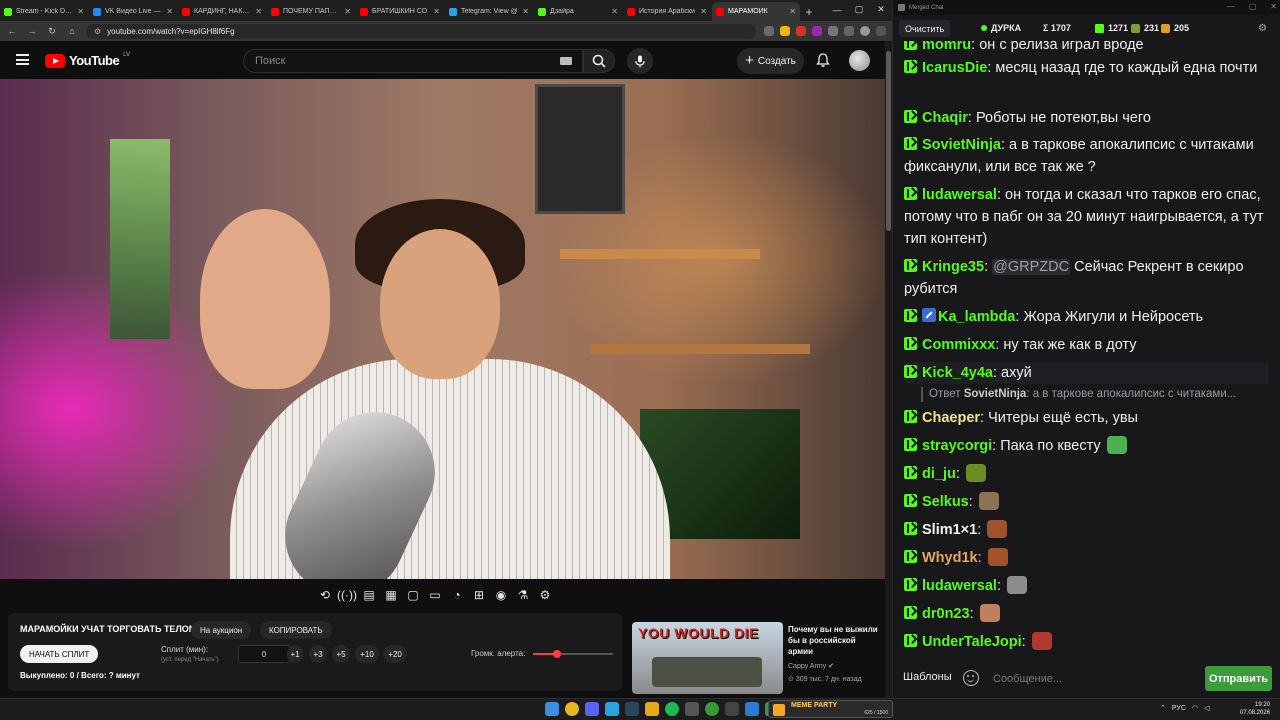 This screenshot has height=720, width=1280. Describe the element at coordinates (133, 11) in the screenshot. I see `browser-tab: VK Видео Live — ✕` at that location.